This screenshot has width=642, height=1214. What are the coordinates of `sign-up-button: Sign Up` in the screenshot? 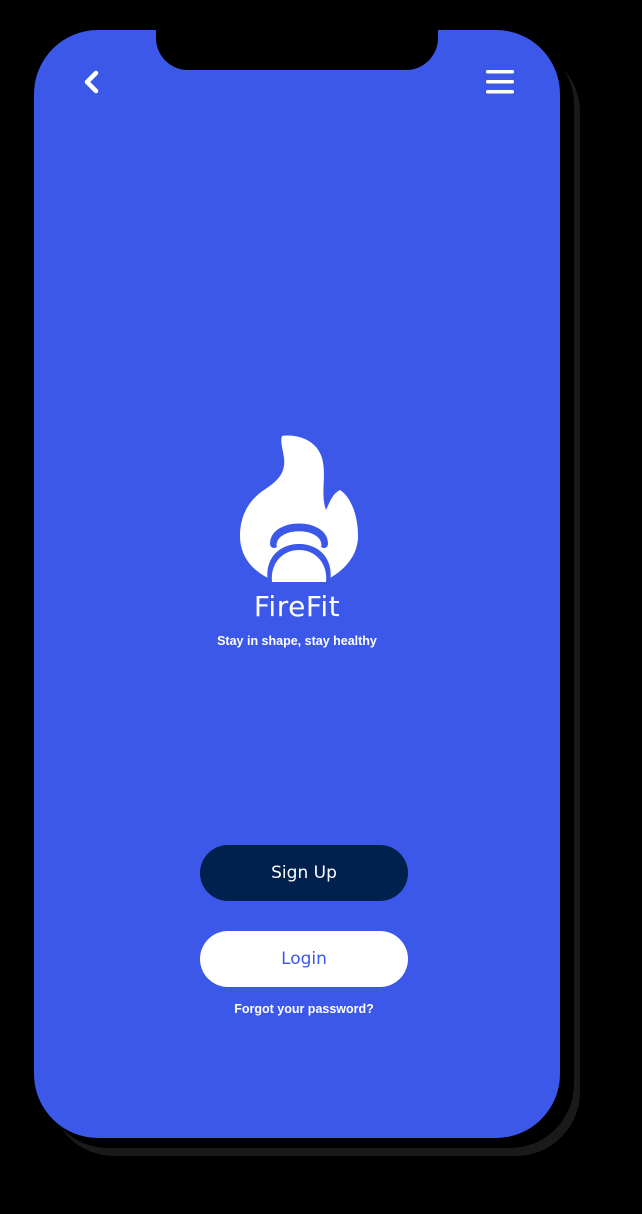 It's located at (304, 873).